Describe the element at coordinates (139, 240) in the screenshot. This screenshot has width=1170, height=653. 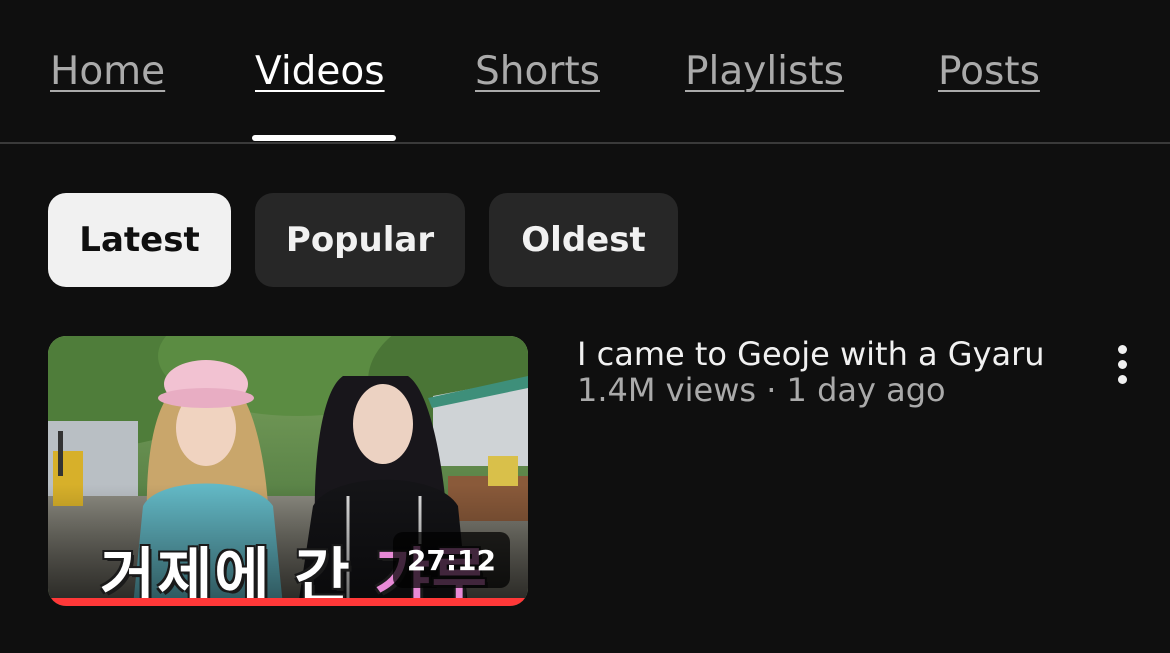
I see `chip-latest: Latest` at that location.